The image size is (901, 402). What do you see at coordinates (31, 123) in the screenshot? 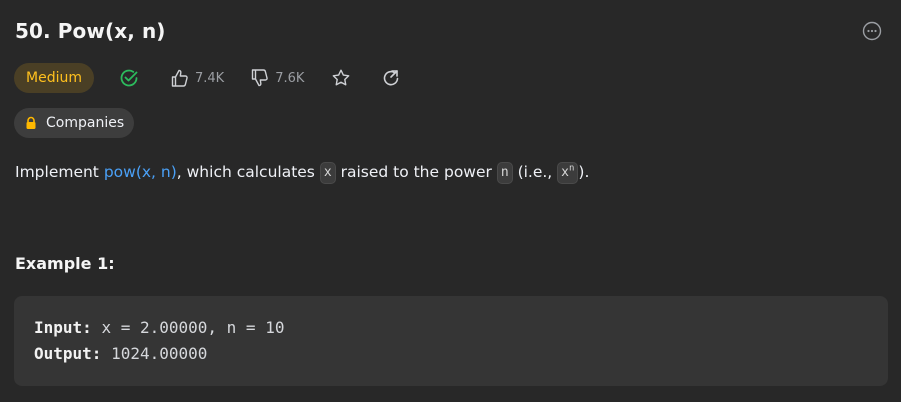
I see `lock-icon` at bounding box center [31, 123].